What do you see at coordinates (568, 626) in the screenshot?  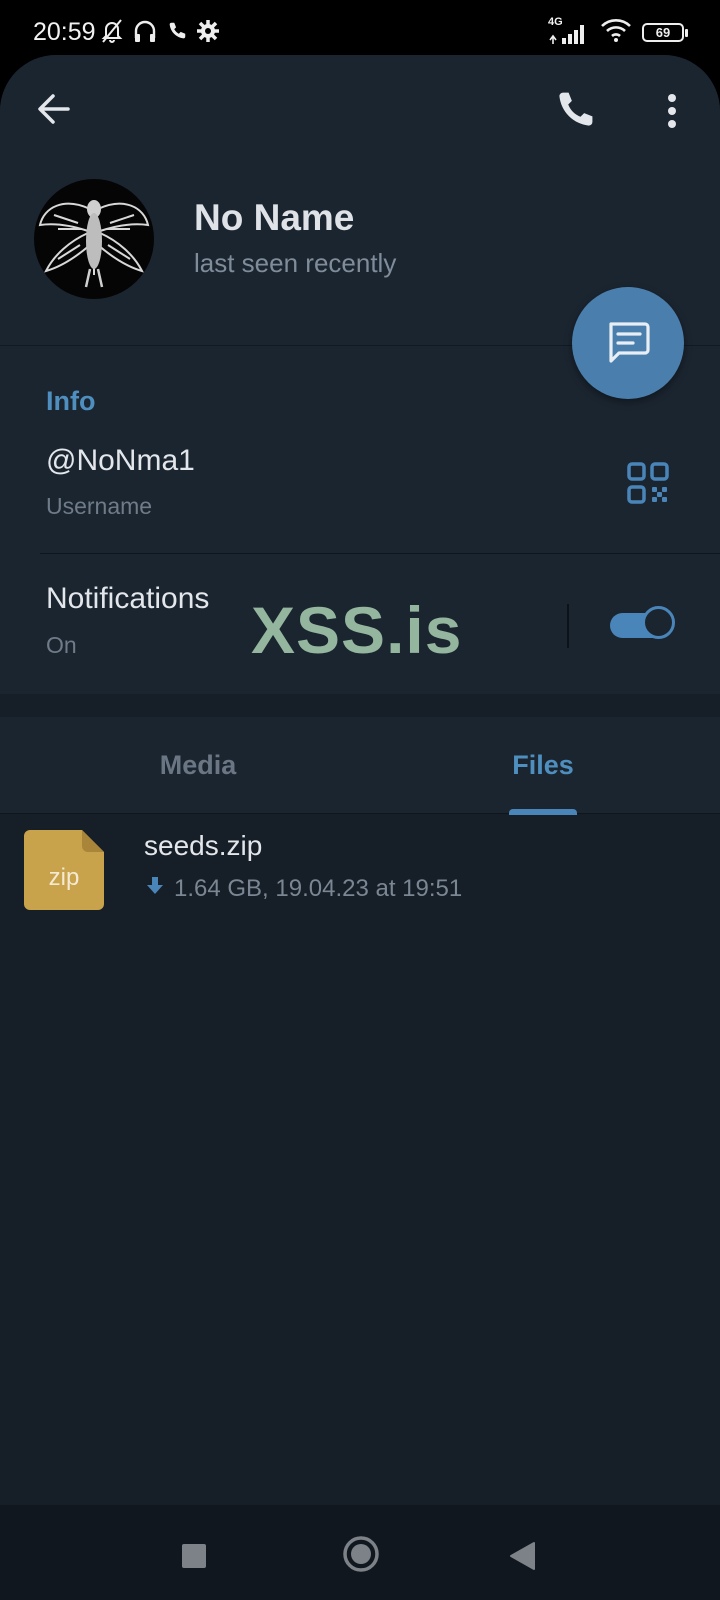 I see `vertical-separator` at bounding box center [568, 626].